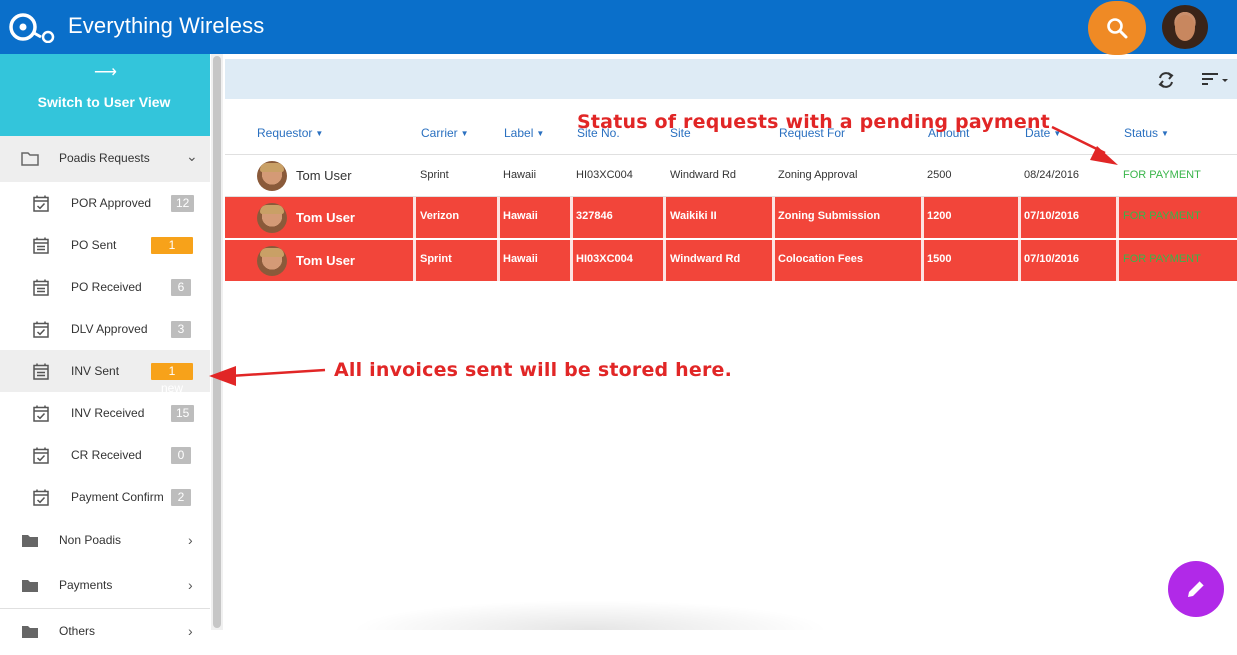 The image size is (1237, 655). What do you see at coordinates (277, 373) in the screenshot?
I see `annotation-arrow-inv-sent` at bounding box center [277, 373].